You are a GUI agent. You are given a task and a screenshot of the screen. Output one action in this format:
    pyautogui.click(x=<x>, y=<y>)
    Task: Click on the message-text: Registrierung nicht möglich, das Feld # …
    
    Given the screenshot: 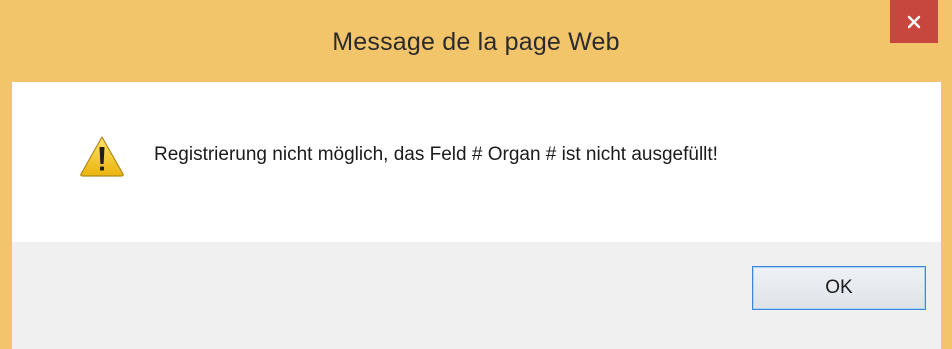 What is the action you would take?
    pyautogui.click(x=436, y=154)
    